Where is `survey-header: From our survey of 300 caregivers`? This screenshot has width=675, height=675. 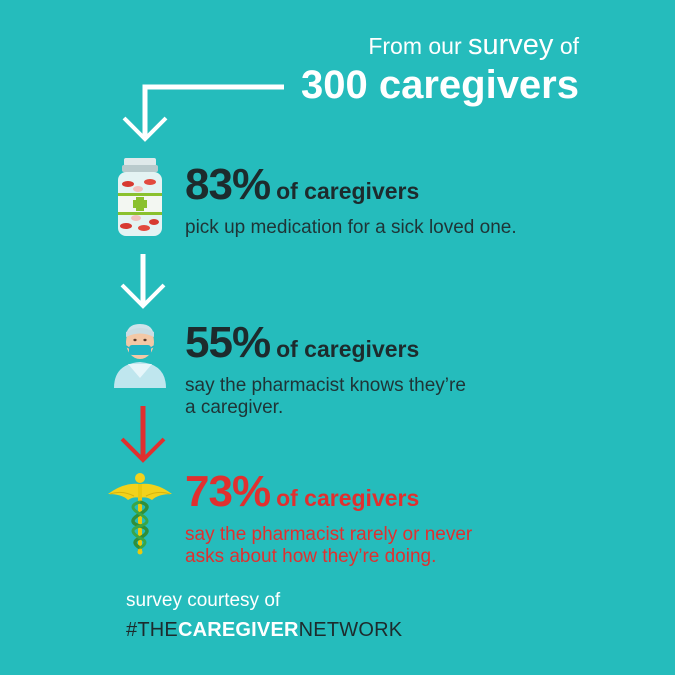 survey-header: From our survey of 300 caregivers is located at coordinates (440, 68).